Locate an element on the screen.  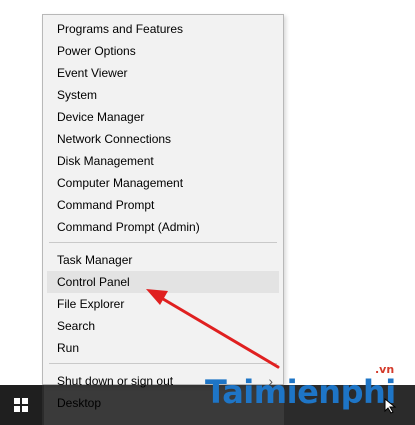
menu-item-file-explorer: File Explorer is located at coordinates (163, 304).